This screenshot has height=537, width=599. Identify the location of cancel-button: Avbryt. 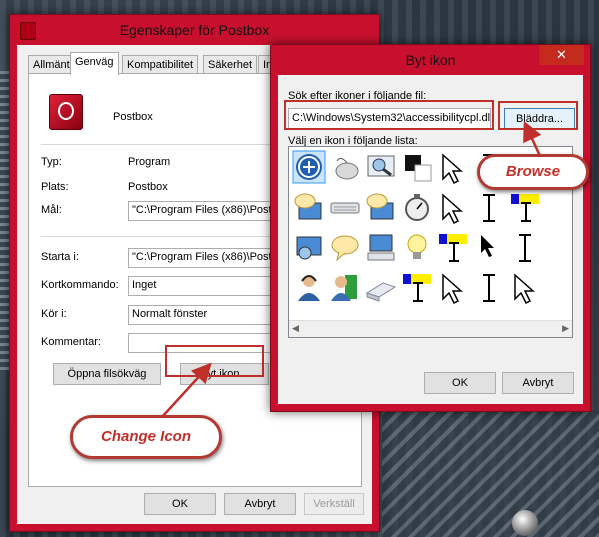
(260, 504).